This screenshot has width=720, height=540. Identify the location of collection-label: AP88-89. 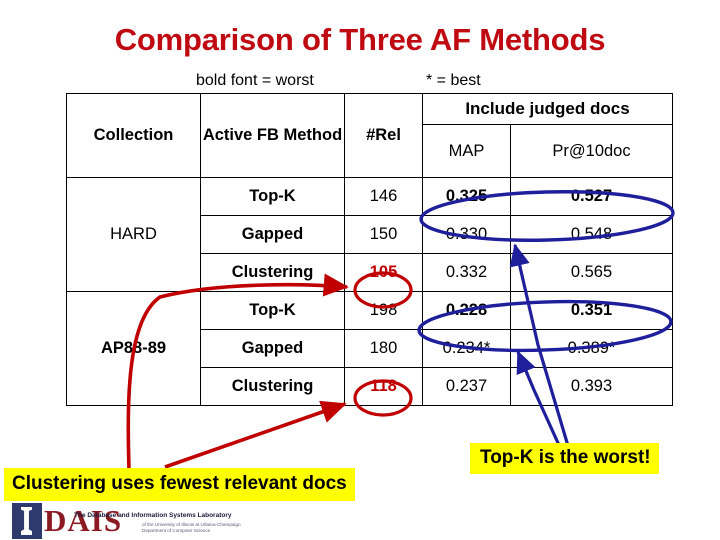
(133, 348).